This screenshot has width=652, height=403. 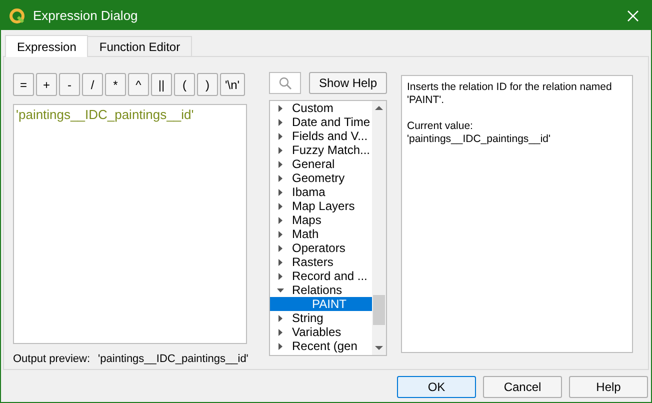 What do you see at coordinates (86, 15) in the screenshot?
I see `window-title: Expression Dialog` at bounding box center [86, 15].